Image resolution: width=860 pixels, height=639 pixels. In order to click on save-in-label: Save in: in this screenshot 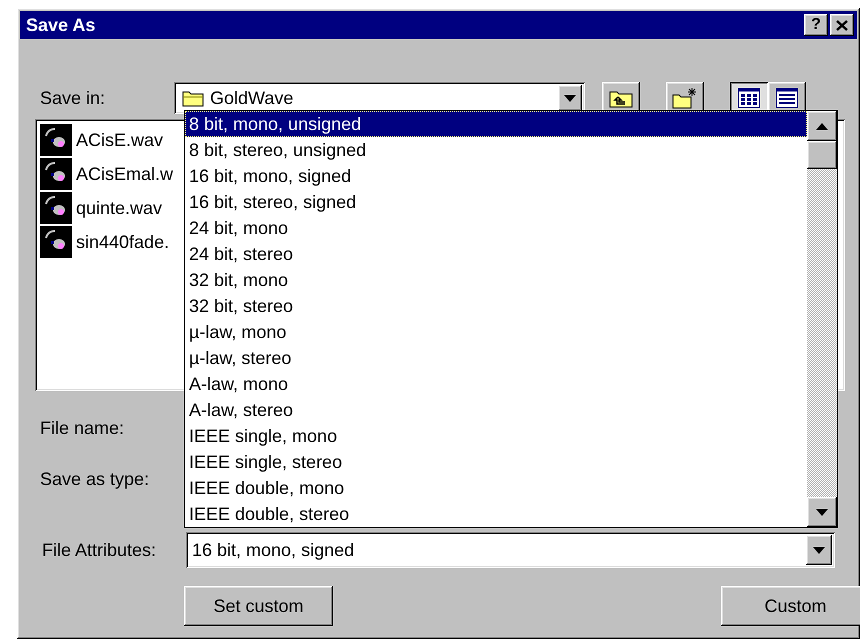, I will do `click(72, 98)`.